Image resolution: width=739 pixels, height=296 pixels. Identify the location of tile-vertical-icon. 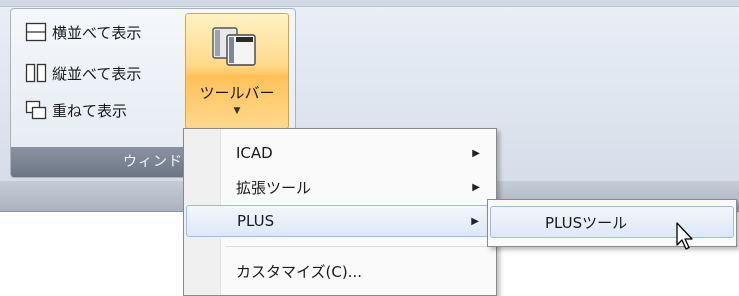
(36, 73).